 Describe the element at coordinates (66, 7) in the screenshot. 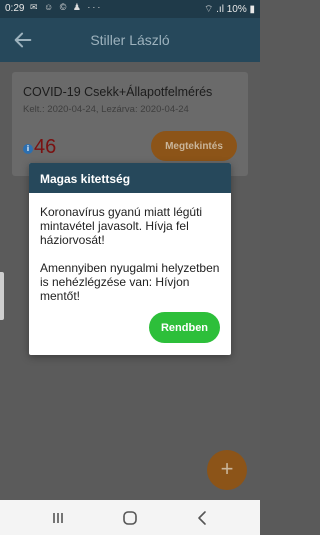

I see `notification-icons: ✉ ☺ © ♟ ···` at that location.